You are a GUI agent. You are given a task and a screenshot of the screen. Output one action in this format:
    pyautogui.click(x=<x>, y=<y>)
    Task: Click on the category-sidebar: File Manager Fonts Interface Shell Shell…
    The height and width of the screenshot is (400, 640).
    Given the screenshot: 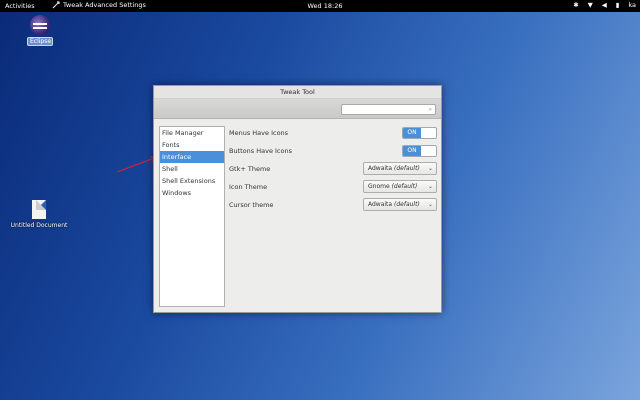 What is the action you would take?
    pyautogui.click(x=192, y=216)
    